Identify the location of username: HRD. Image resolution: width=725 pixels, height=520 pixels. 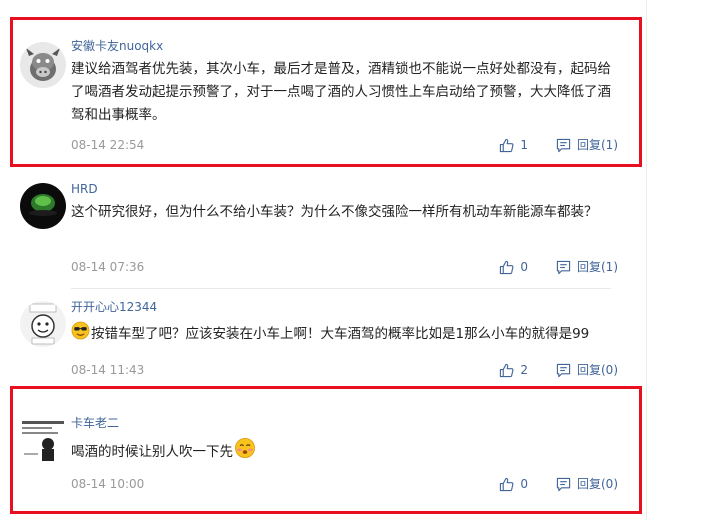
(84, 189).